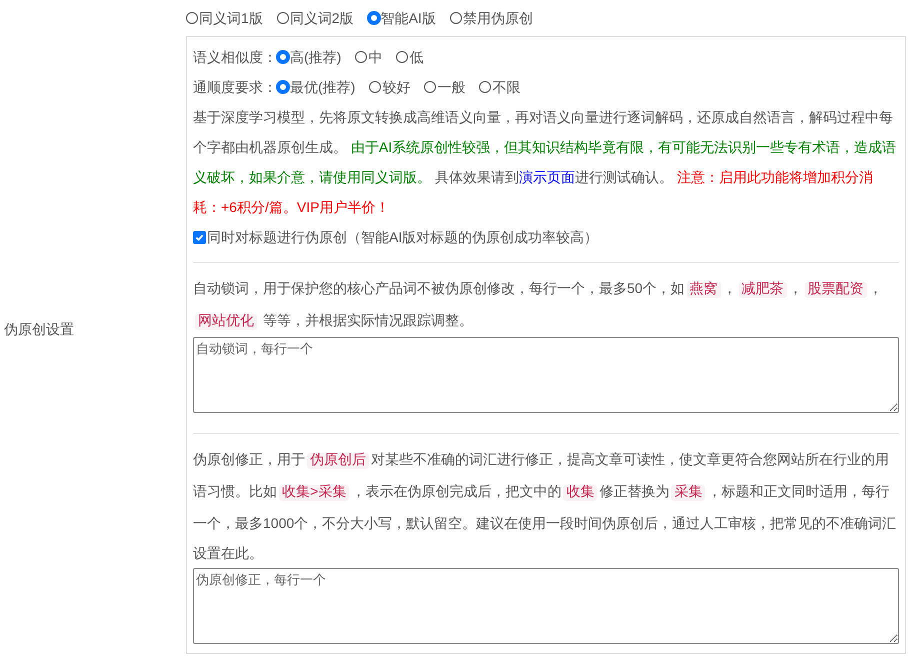  I want to click on similarity-label: 语义相似度：, so click(235, 57).